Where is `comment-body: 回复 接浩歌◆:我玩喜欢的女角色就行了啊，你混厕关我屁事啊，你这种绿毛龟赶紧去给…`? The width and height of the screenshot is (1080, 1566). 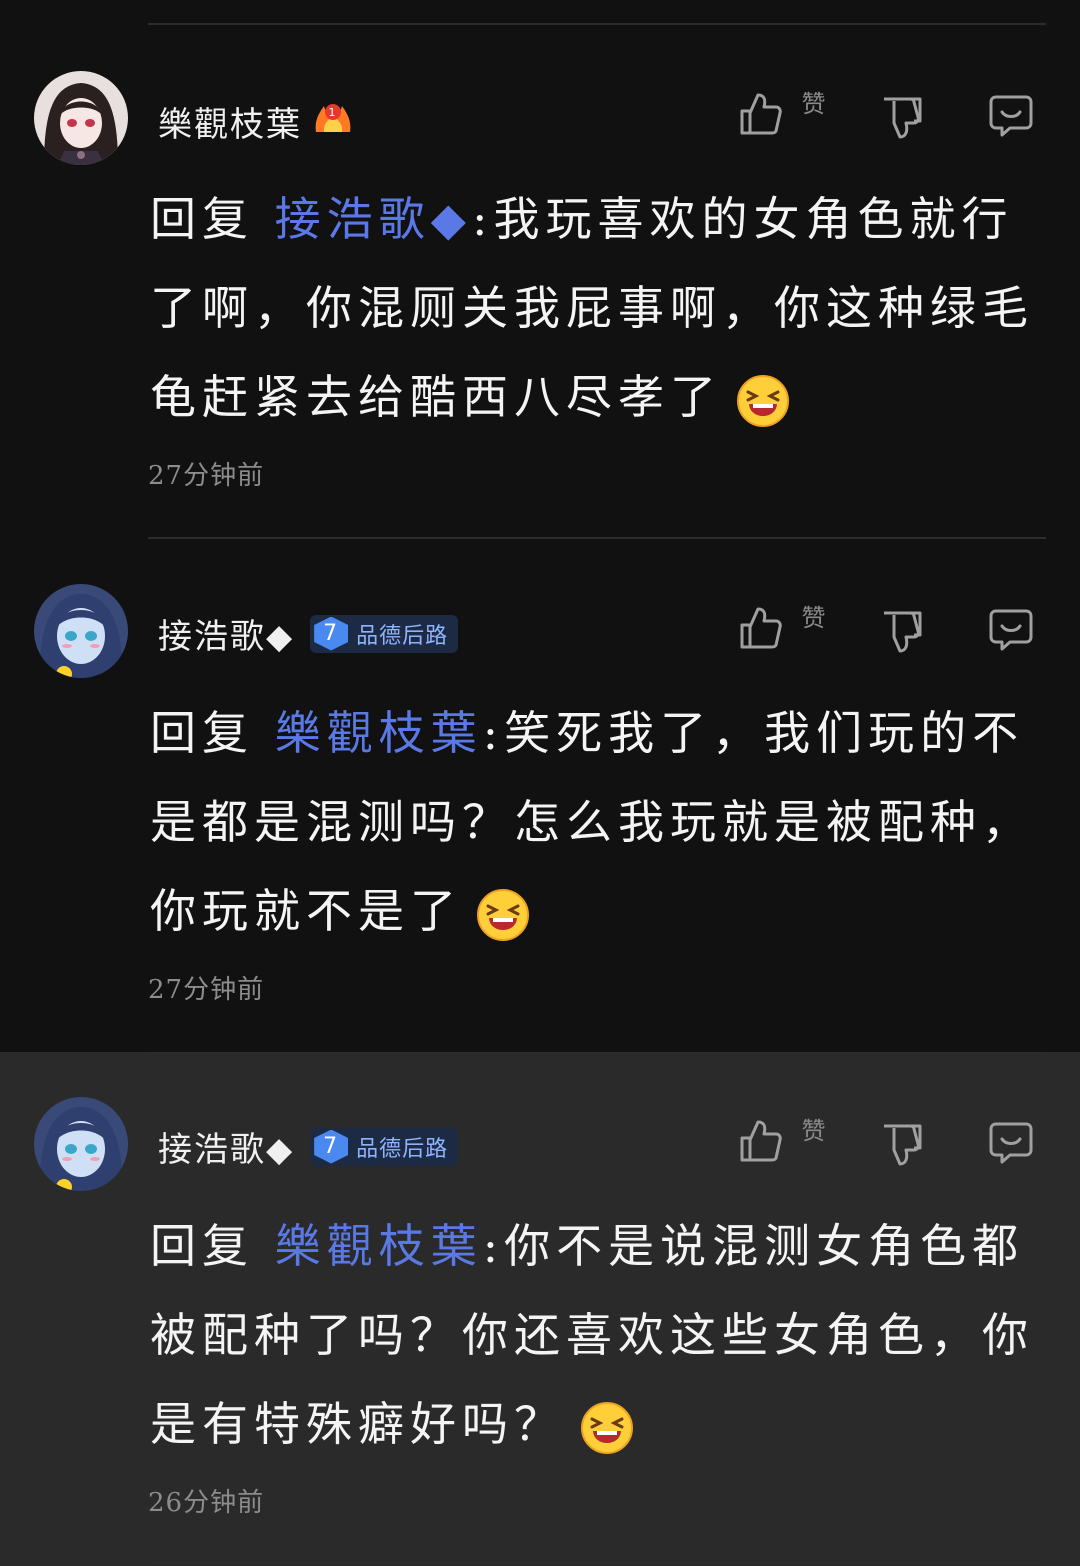 comment-body: 回复 接浩歌◆:我玩喜欢的女角色就行了啊，你混厕关我屁事啊，你这种绿毛龟赶紧去给… is located at coordinates (595, 308).